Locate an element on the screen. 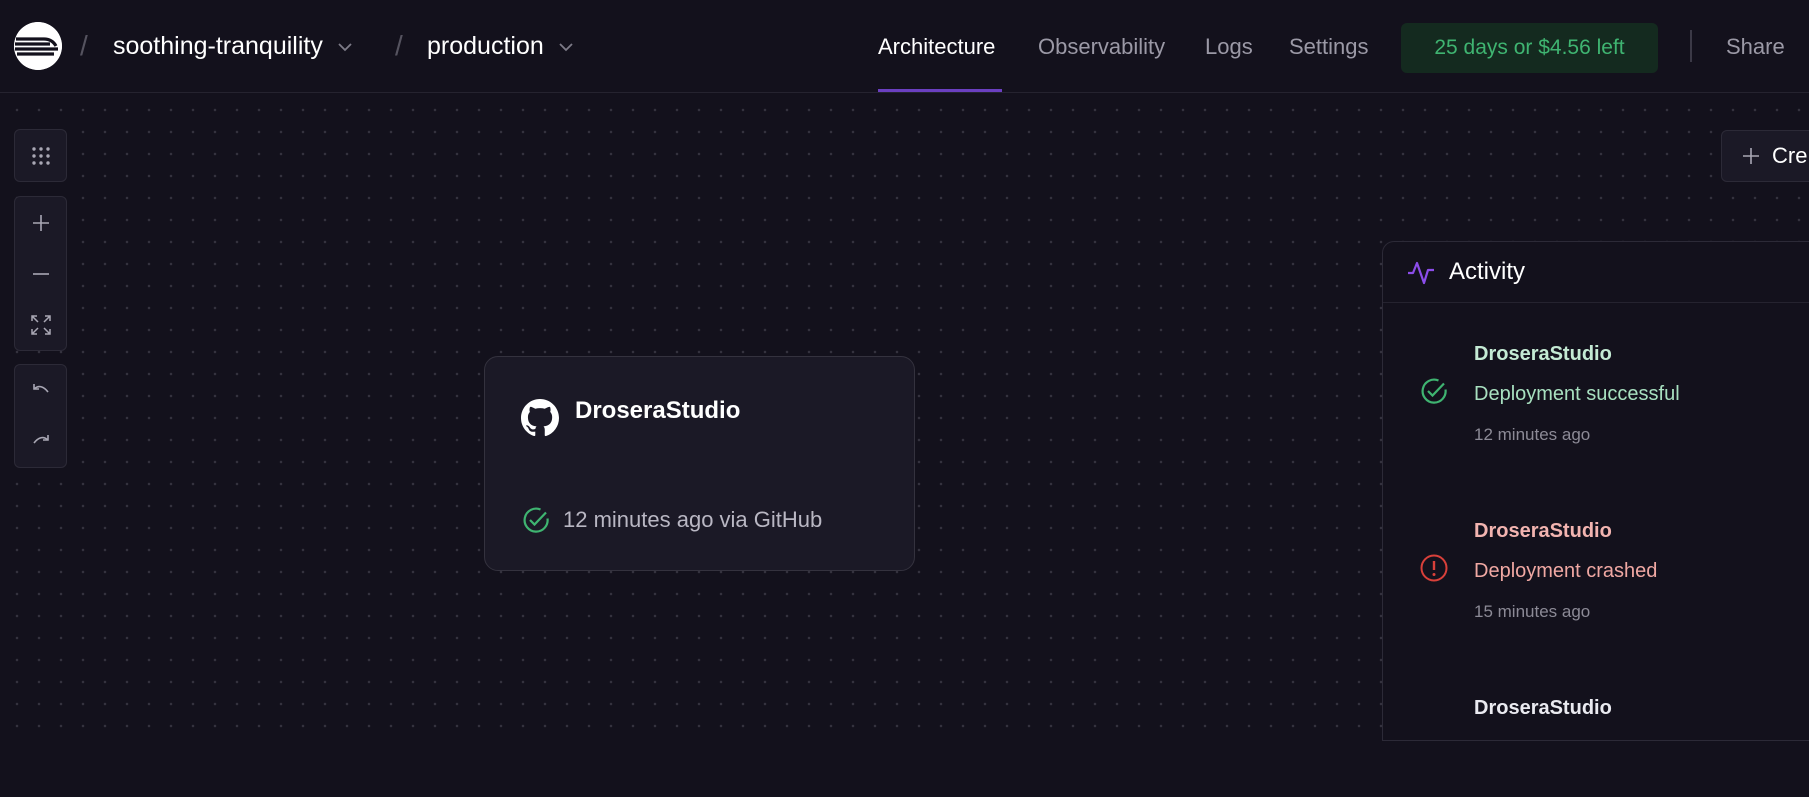  tab-settings: Settings is located at coordinates (1329, 47).